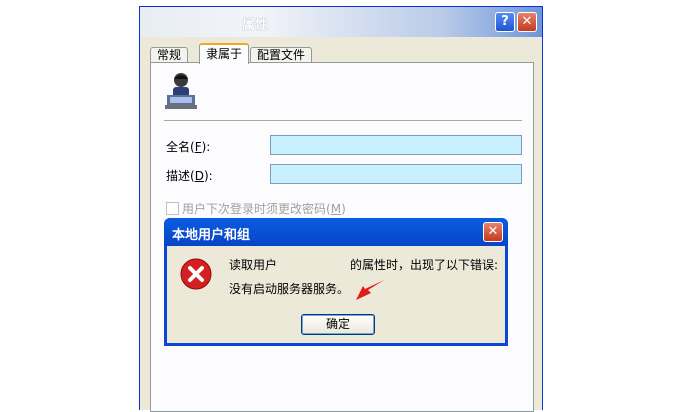 The image size is (680, 412). I want to click on window-titlebar: 属性 ? ✕, so click(341, 22).